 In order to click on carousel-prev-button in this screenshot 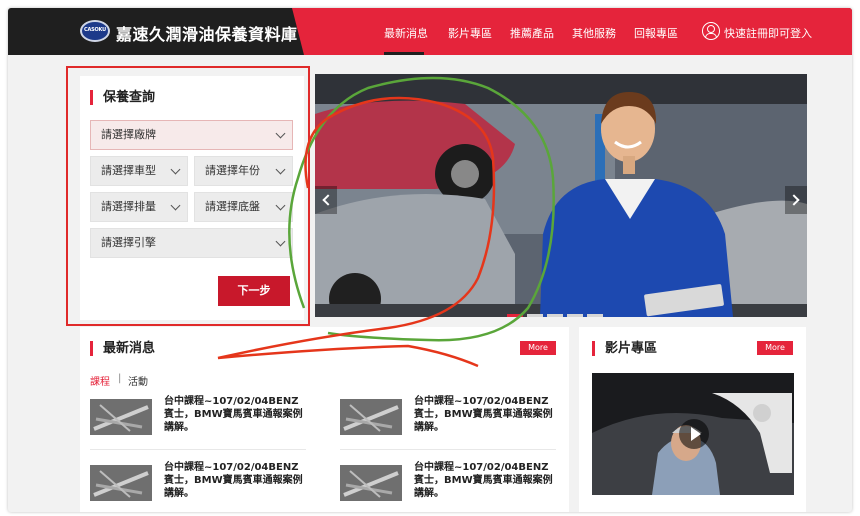, I will do `click(326, 200)`.